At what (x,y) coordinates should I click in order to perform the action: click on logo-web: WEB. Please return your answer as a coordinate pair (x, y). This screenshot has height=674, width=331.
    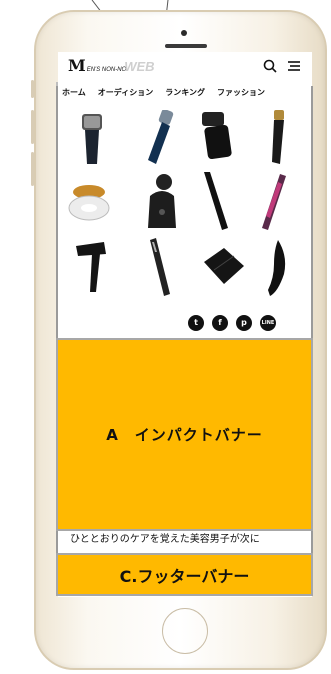
    Looking at the image, I should click on (139, 66).